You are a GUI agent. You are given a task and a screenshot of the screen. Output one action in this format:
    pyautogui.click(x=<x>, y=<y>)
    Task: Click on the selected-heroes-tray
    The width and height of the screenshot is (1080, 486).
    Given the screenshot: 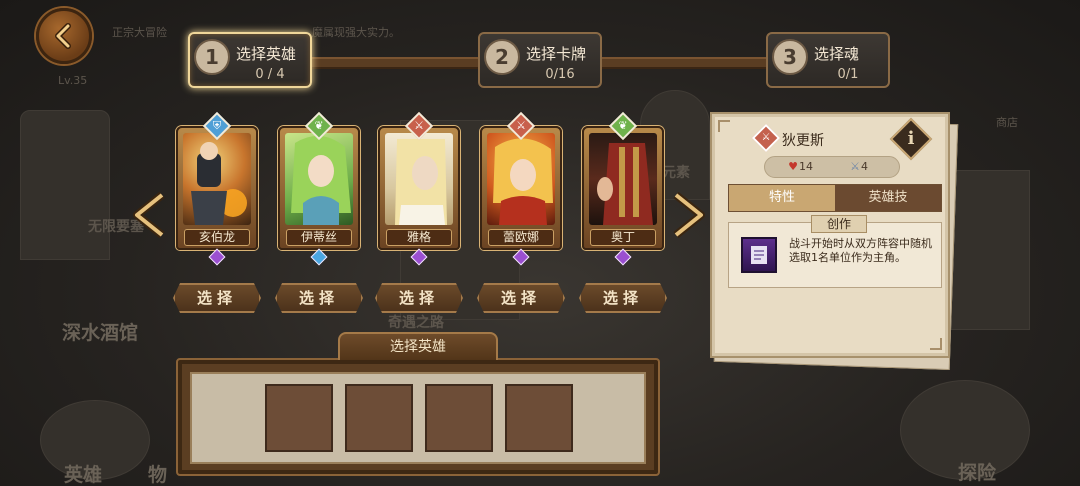 What is the action you would take?
    pyautogui.click(x=418, y=417)
    